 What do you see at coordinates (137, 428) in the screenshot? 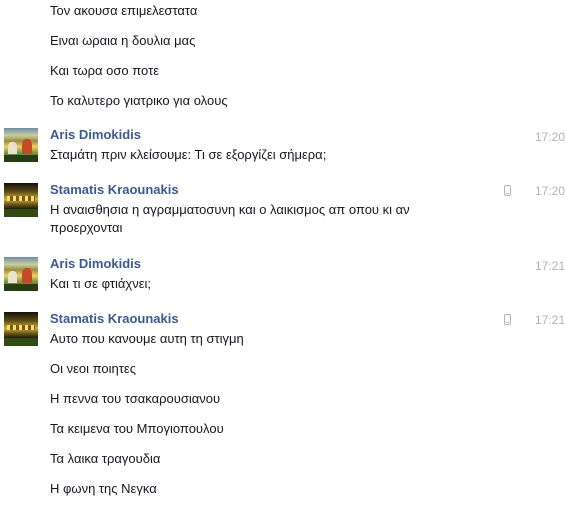
I see `message-line: Τα κειμενα του Μπογιοπουλου` at bounding box center [137, 428].